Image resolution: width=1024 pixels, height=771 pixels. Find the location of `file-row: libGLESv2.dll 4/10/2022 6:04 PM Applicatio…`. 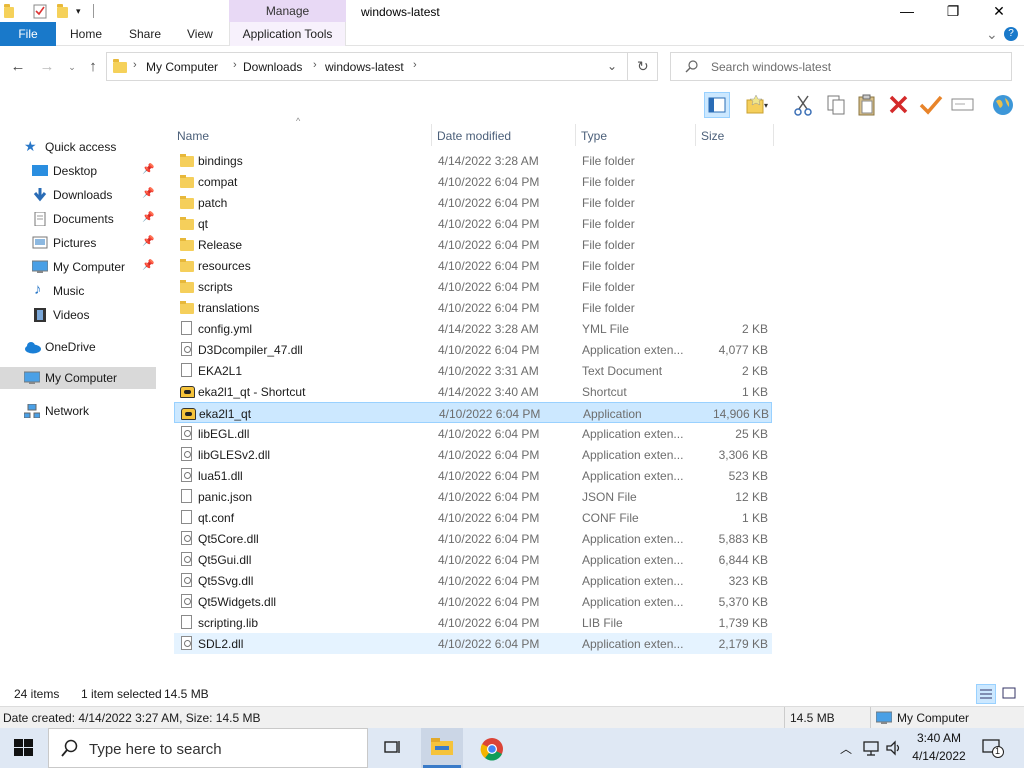

file-row: libGLESv2.dll 4/10/2022 6:04 PM Applicatio… is located at coordinates (473, 454).